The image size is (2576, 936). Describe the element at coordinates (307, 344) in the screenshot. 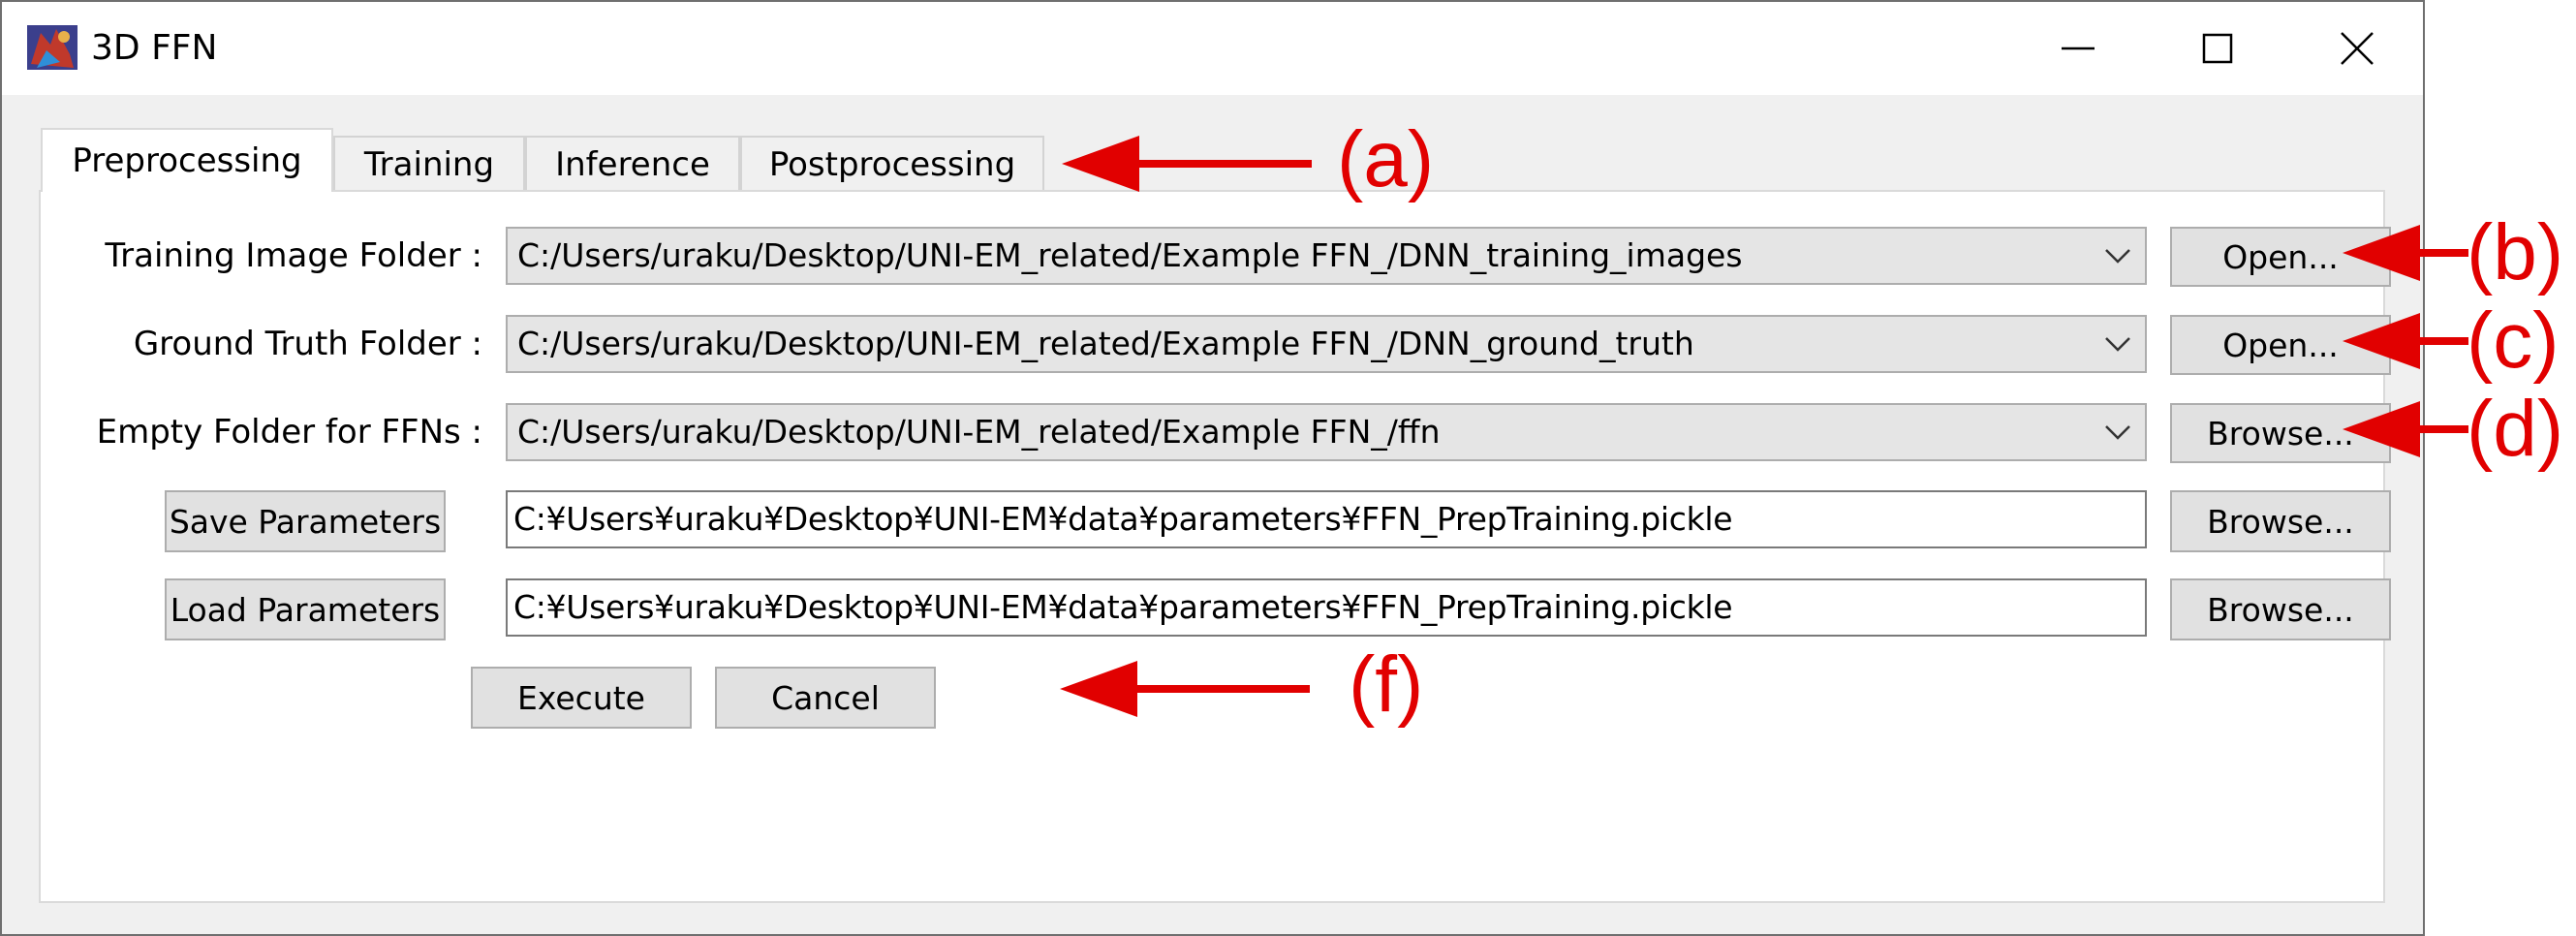

I see `ground-truth-folder-label: Ground Truth Folder :` at that location.